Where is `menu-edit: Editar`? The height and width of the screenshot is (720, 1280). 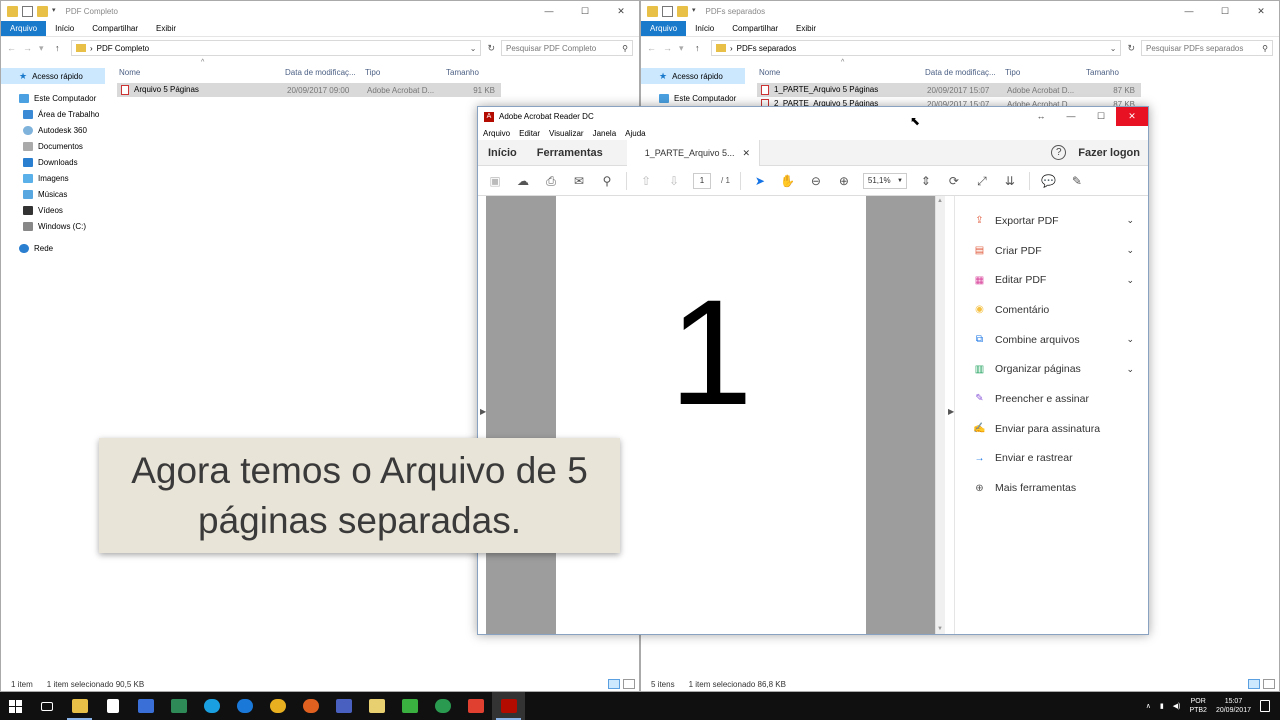 menu-edit: Editar is located at coordinates (529, 133).